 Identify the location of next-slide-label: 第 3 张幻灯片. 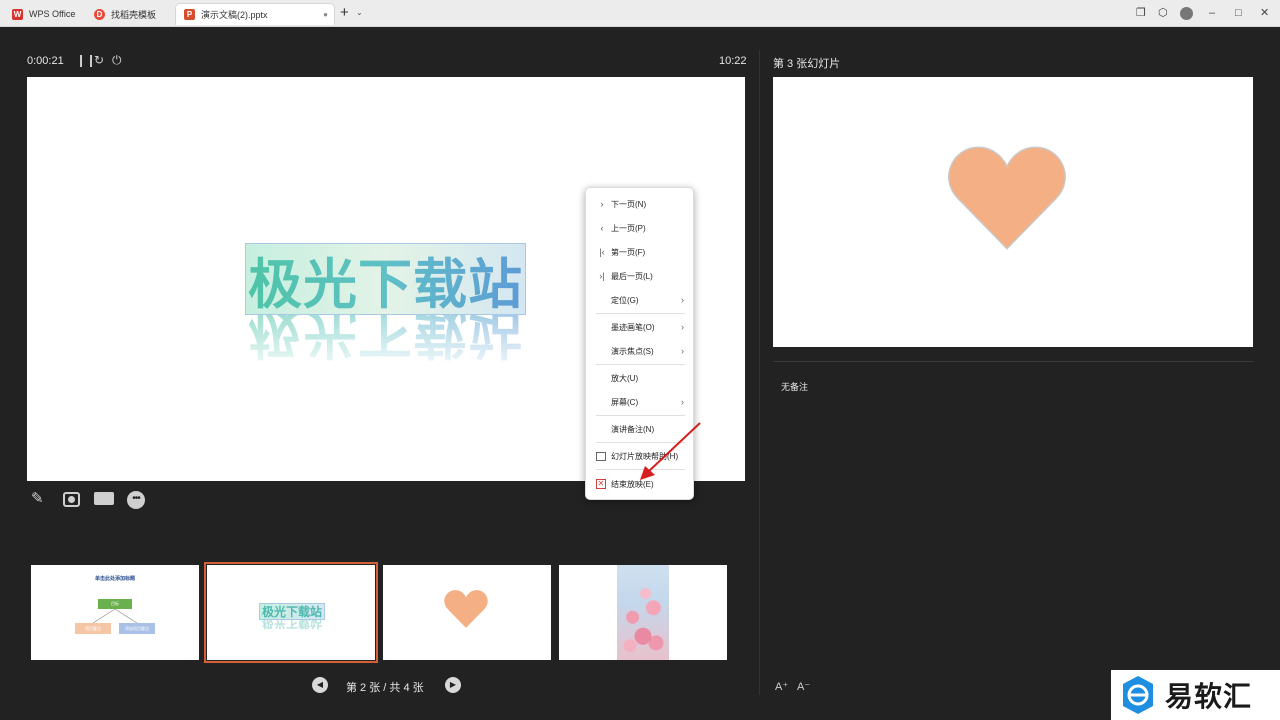
(807, 64).